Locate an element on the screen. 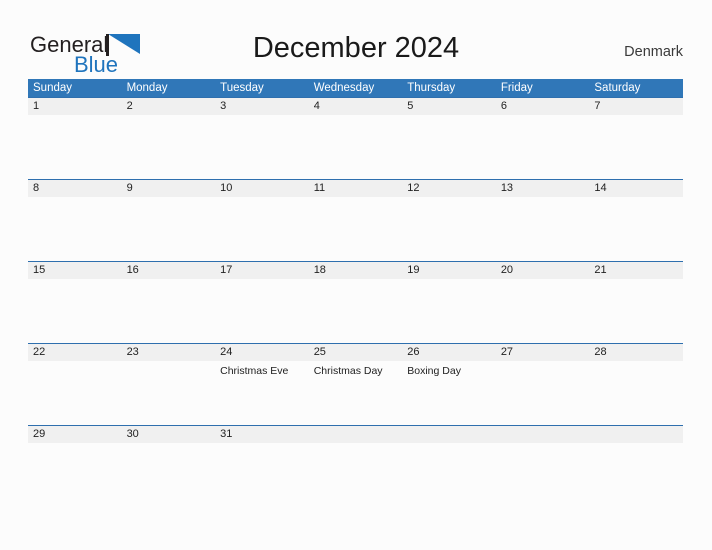 This screenshot has height=550, width=712. day-number: 13 is located at coordinates (507, 188).